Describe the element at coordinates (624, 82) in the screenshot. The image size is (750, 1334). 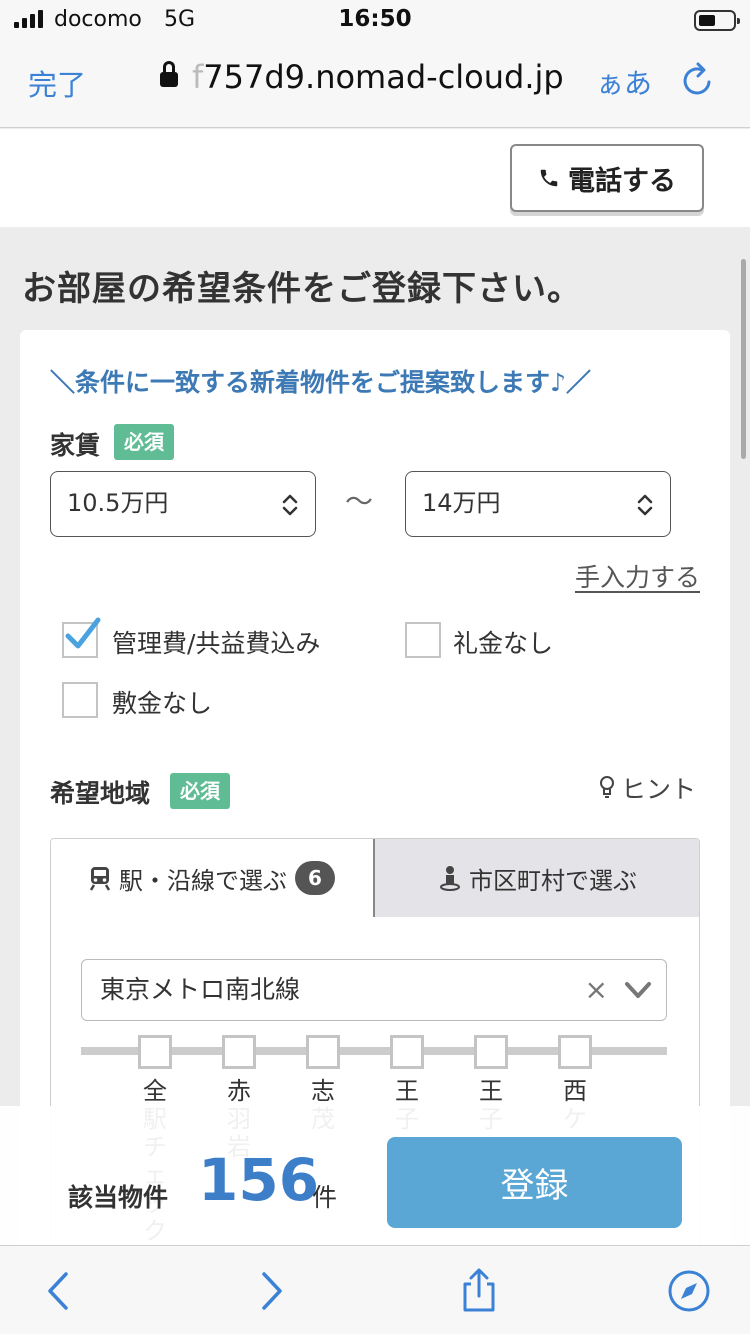
I see `text-size-button: ぁあ` at that location.